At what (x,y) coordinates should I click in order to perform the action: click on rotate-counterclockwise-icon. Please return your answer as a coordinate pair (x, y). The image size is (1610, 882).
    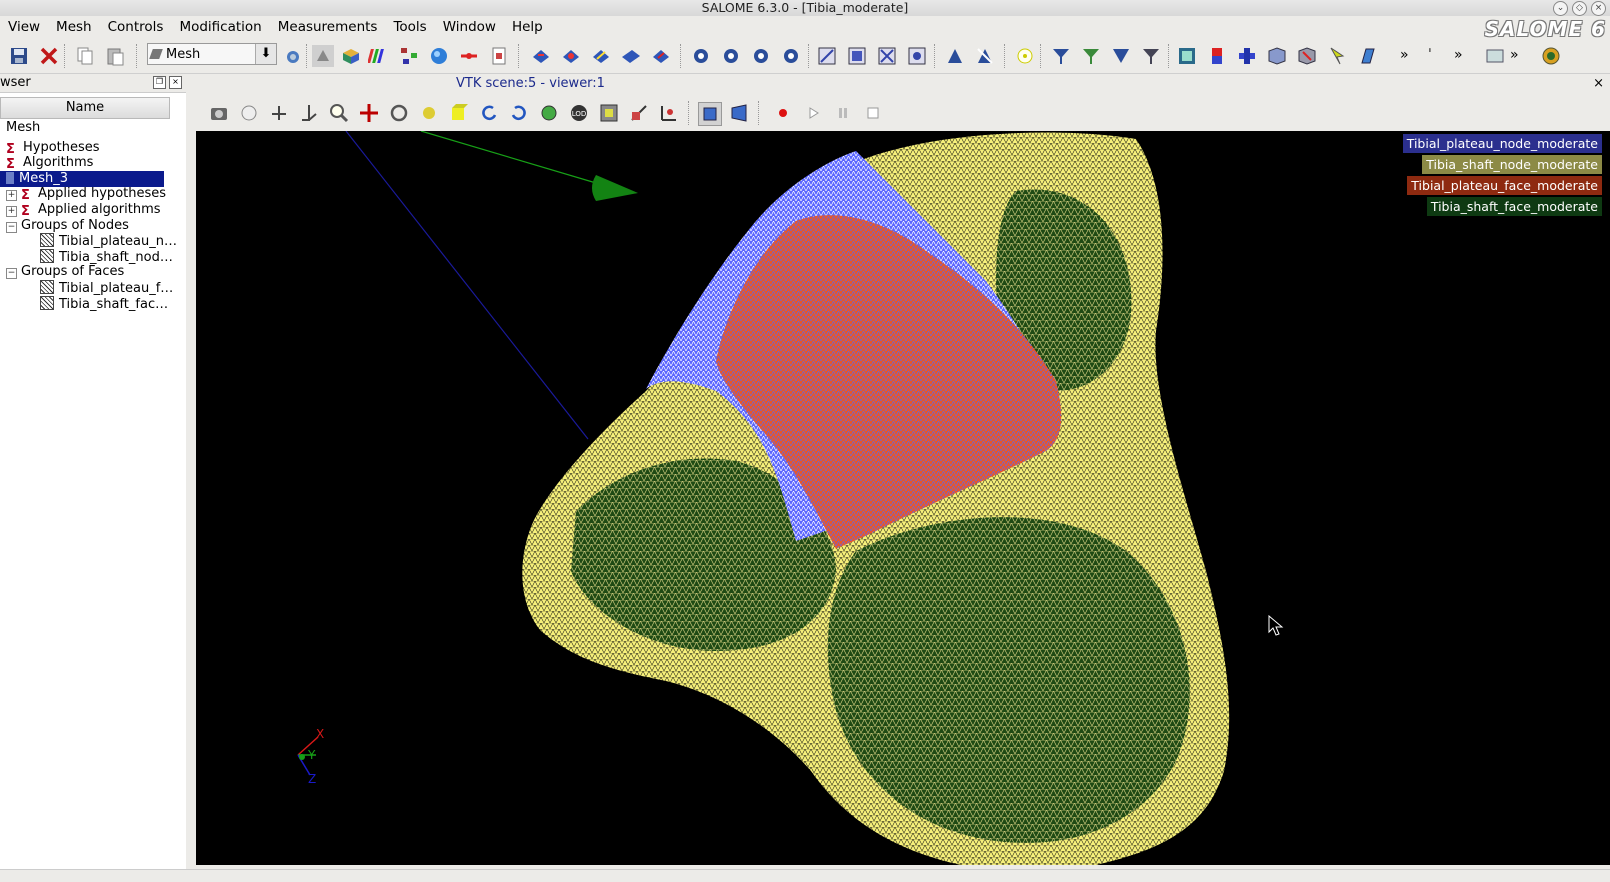
    Looking at the image, I should click on (489, 113).